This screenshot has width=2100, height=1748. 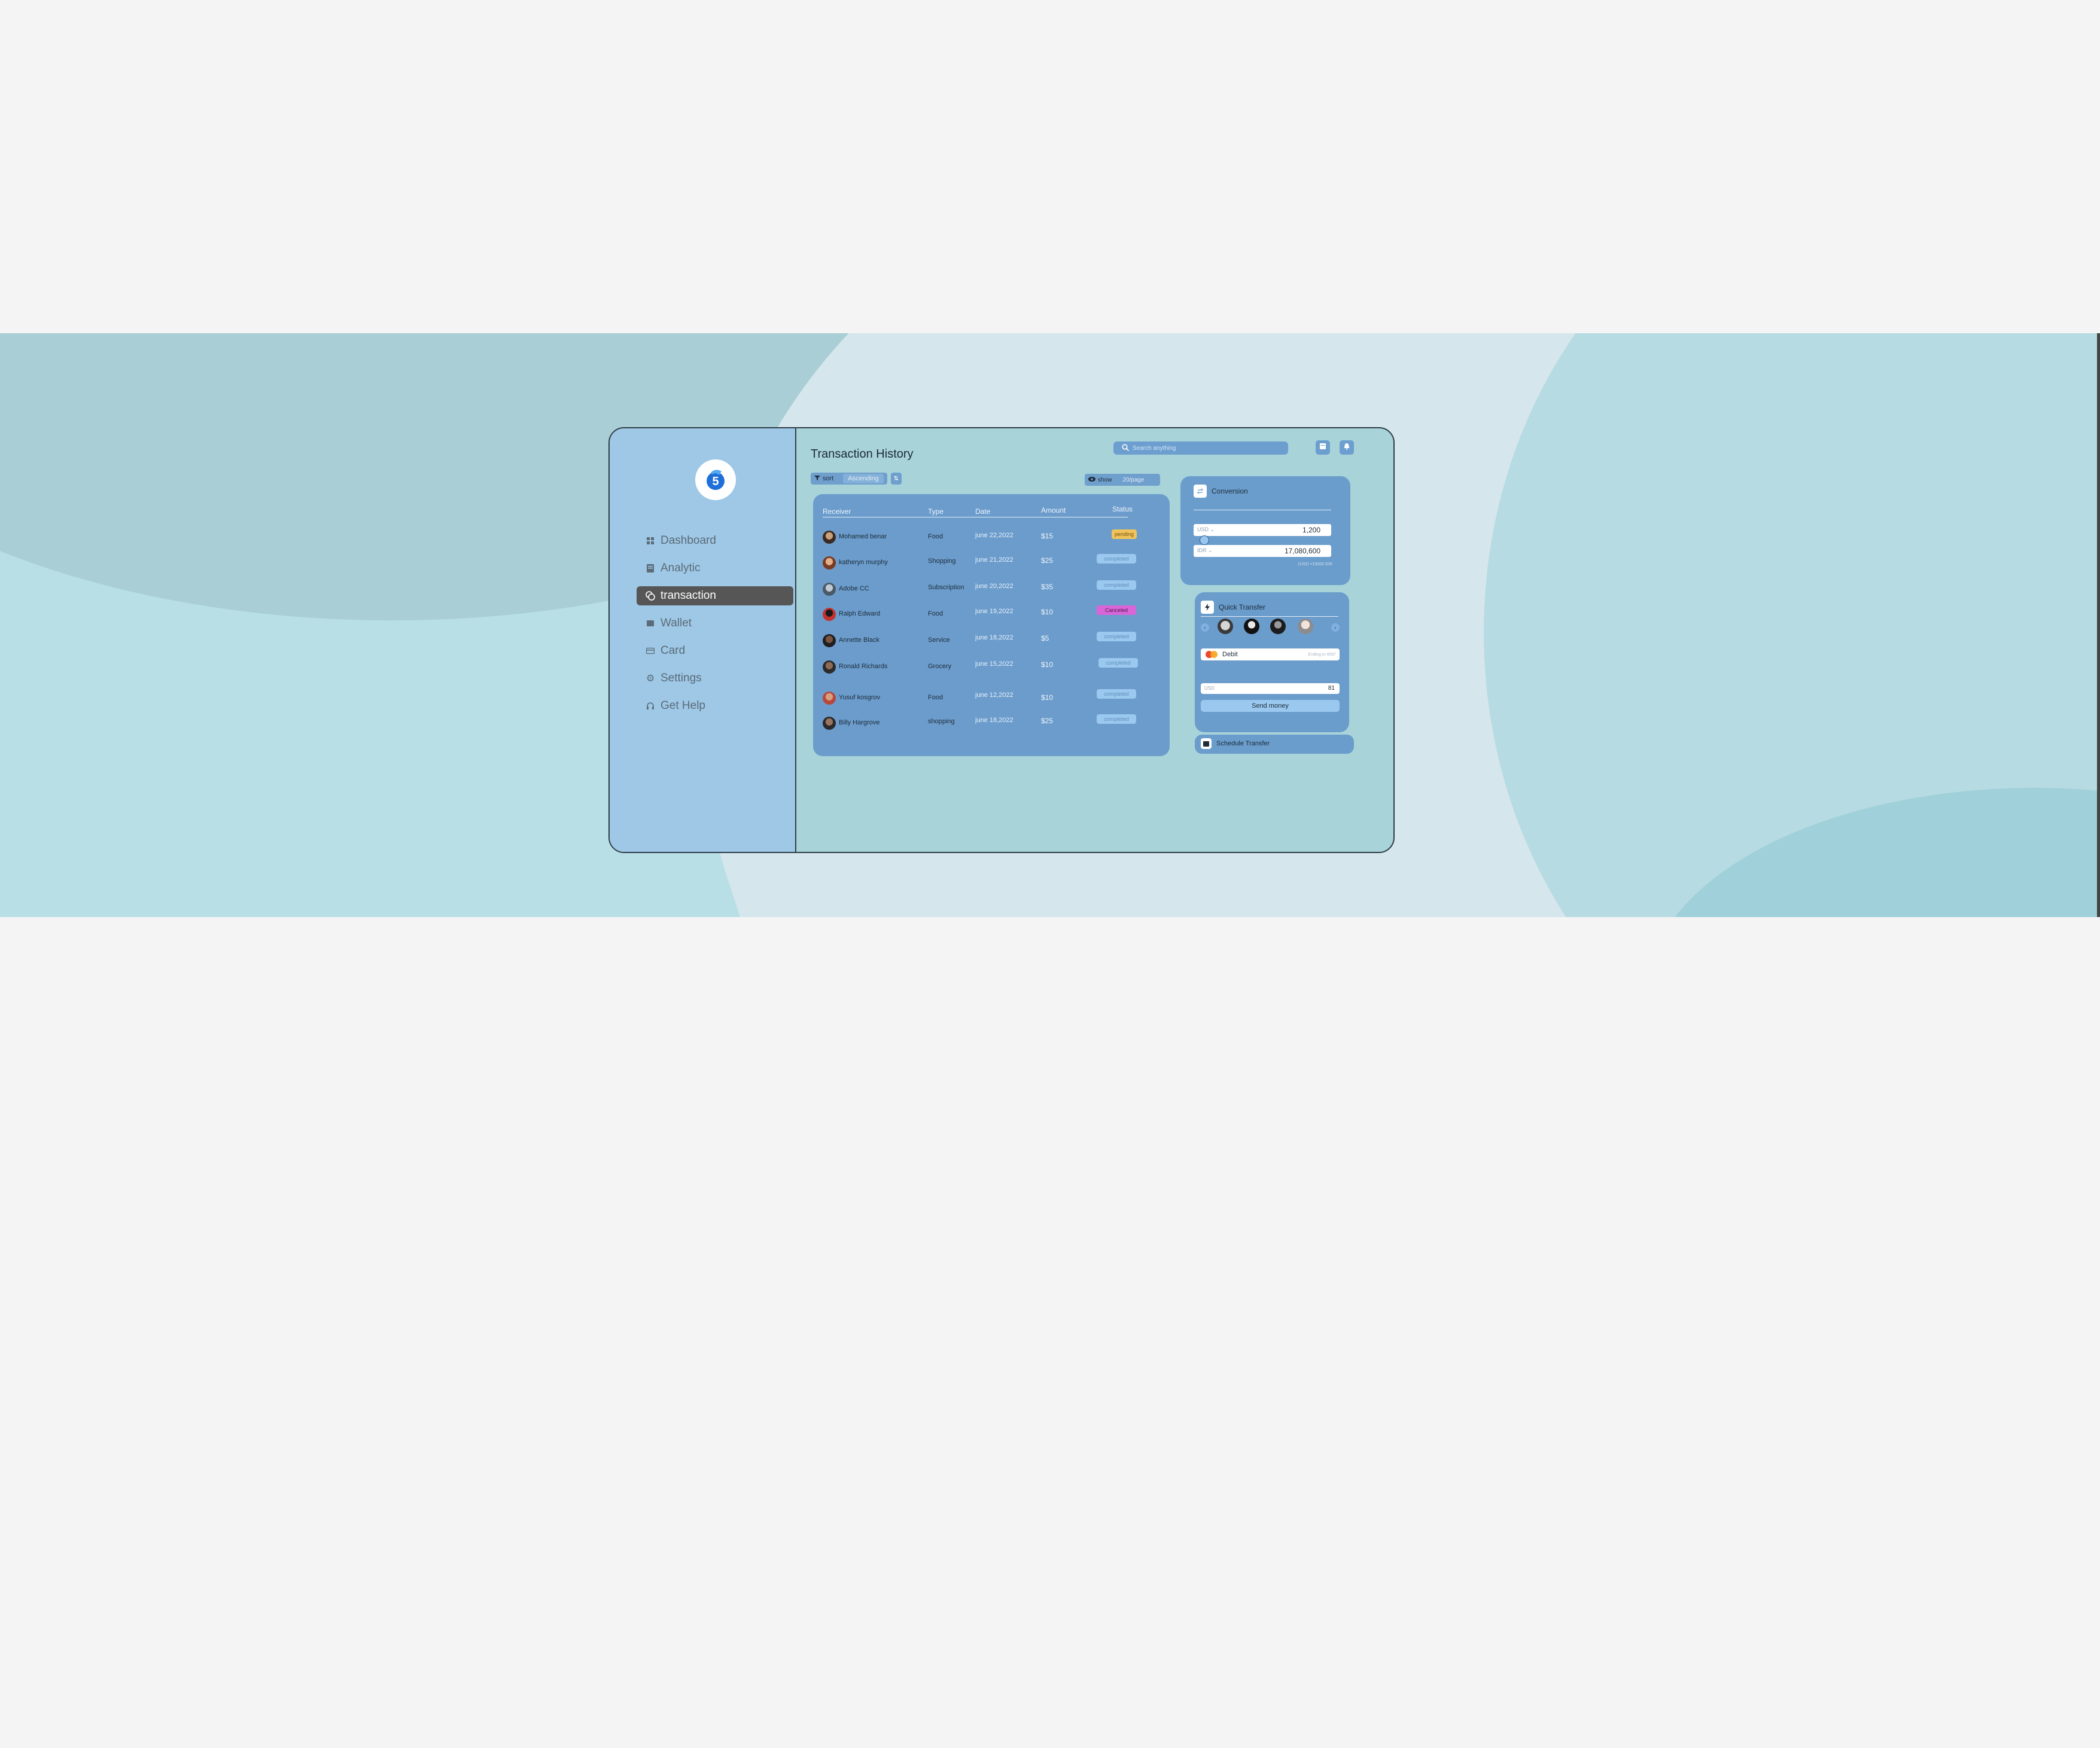 I want to click on transaction-date: june 20,2022, so click(x=994, y=586).